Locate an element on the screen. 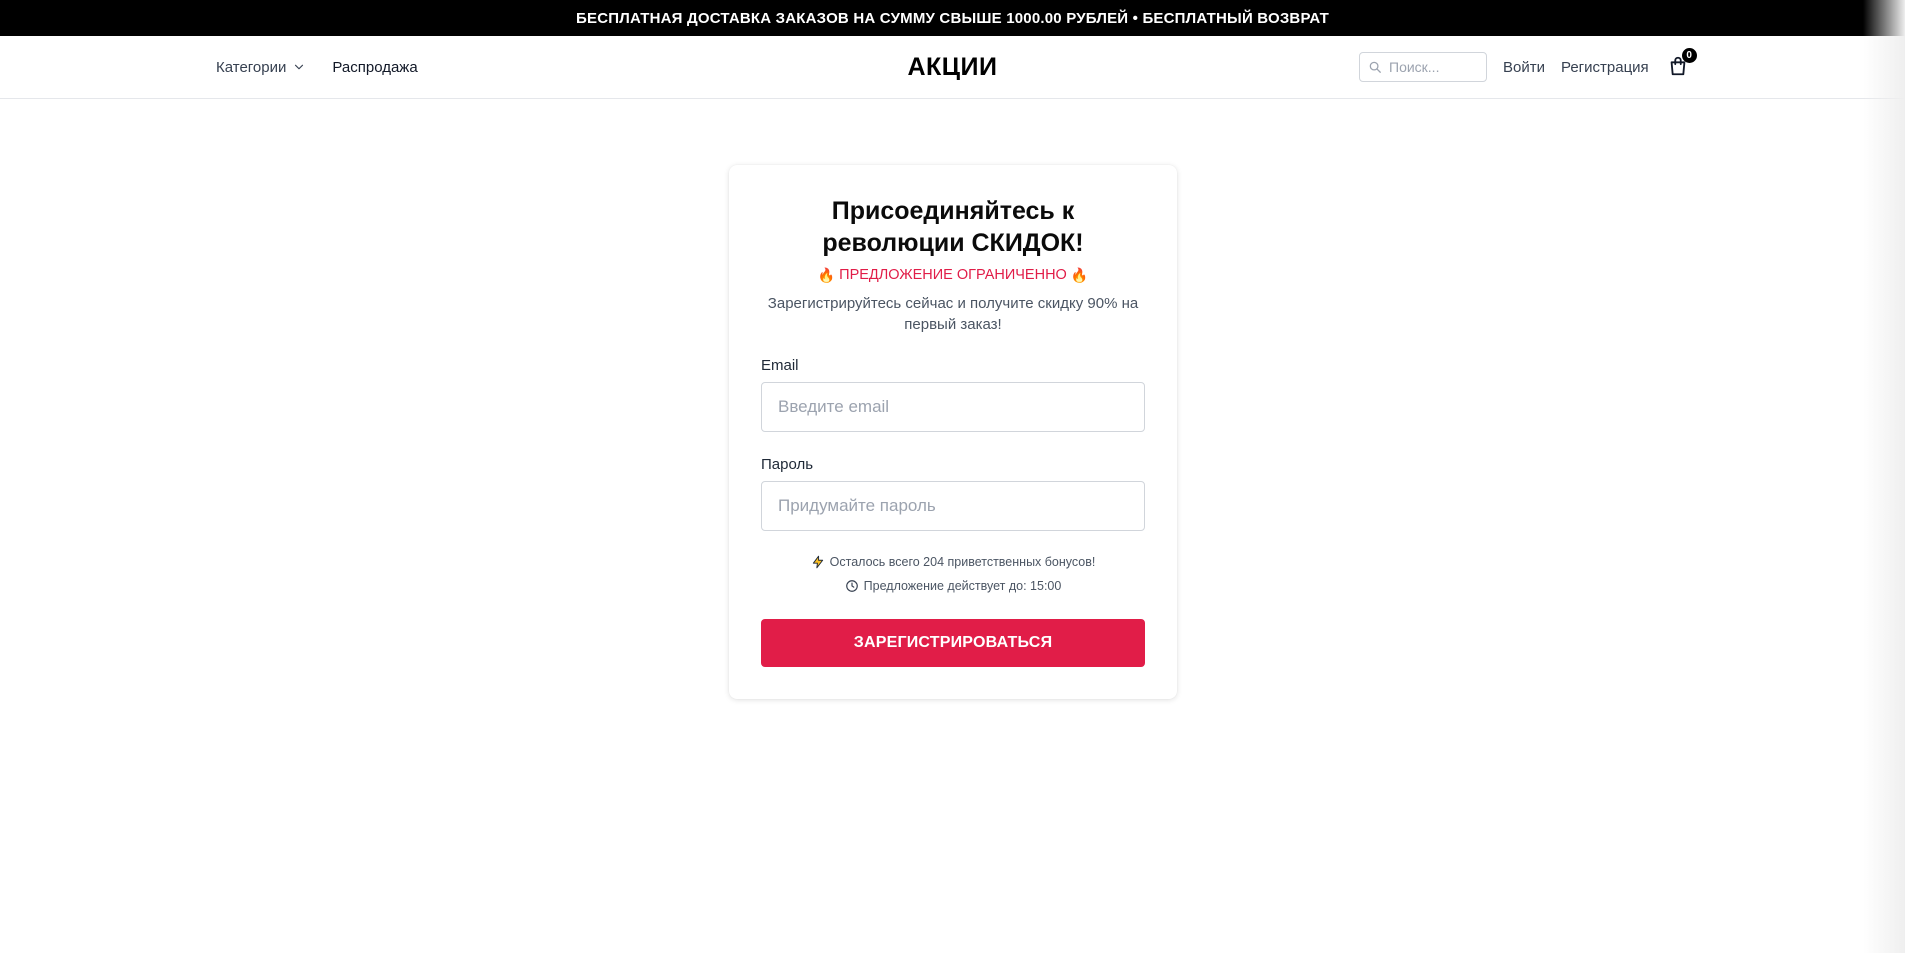  cart-button: 0 is located at coordinates (1682, 63).